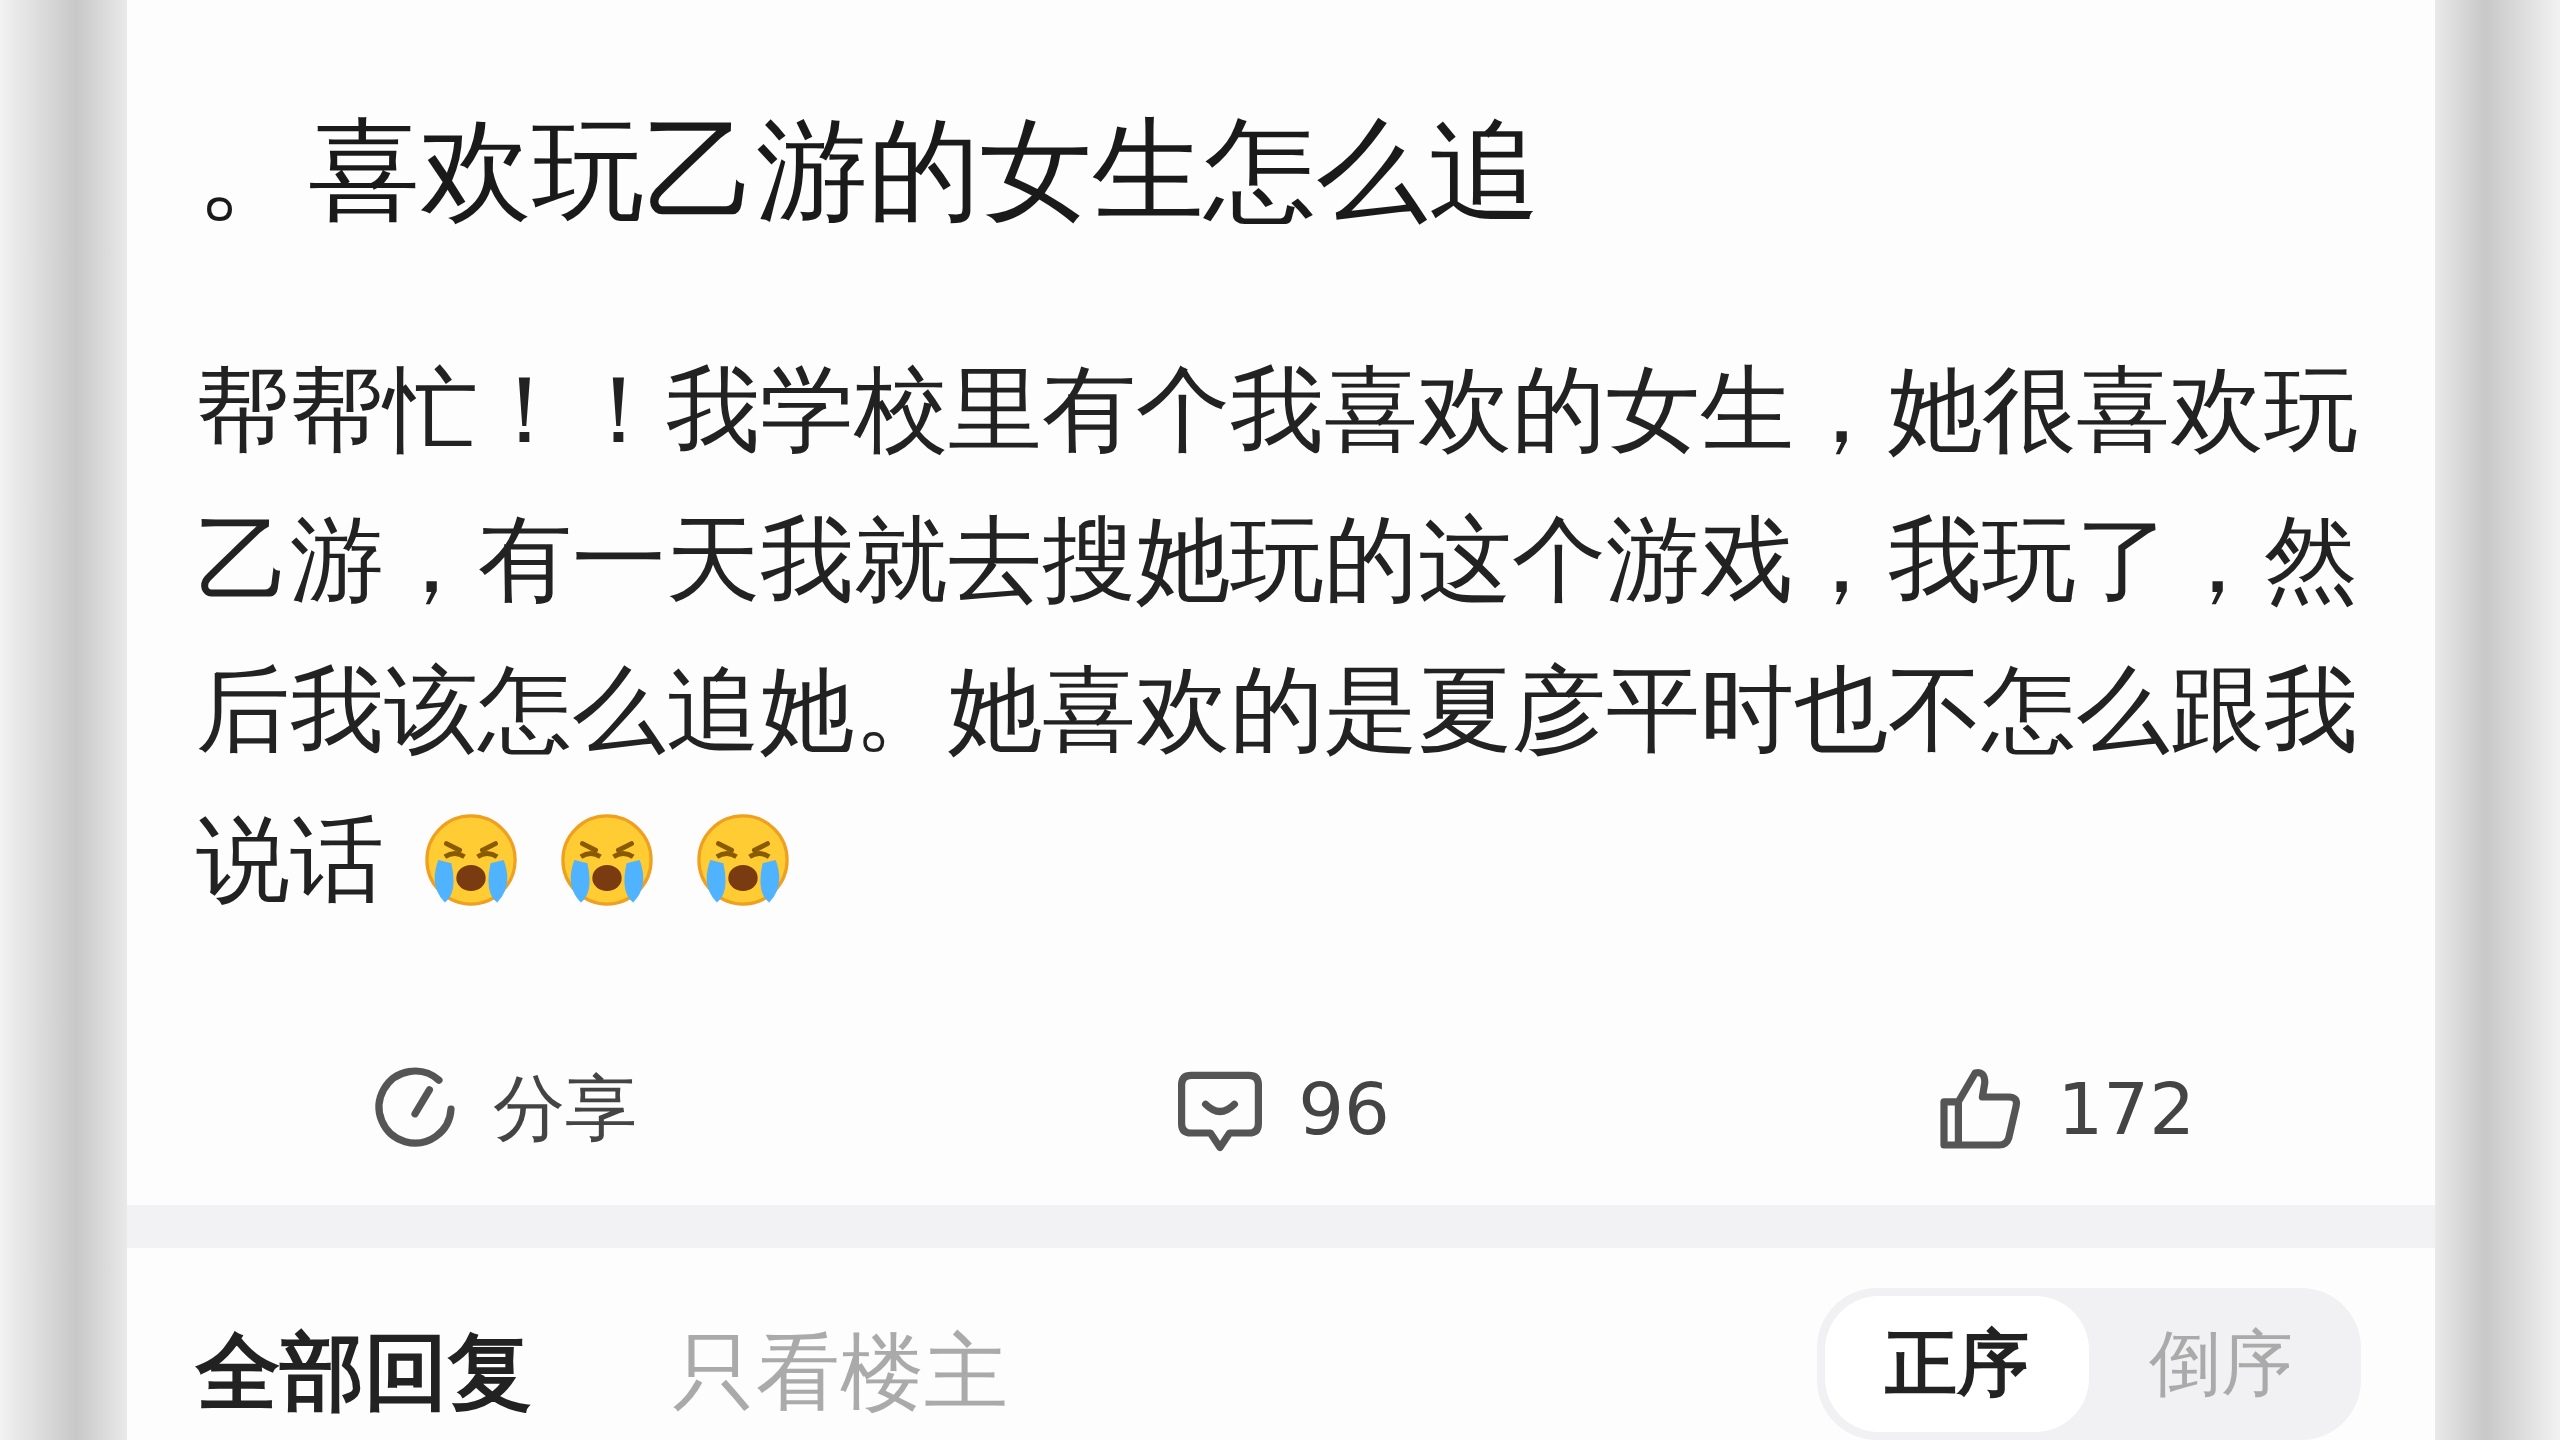  I want to click on sort-toggle: 正序 倒序, so click(2089, 1364).